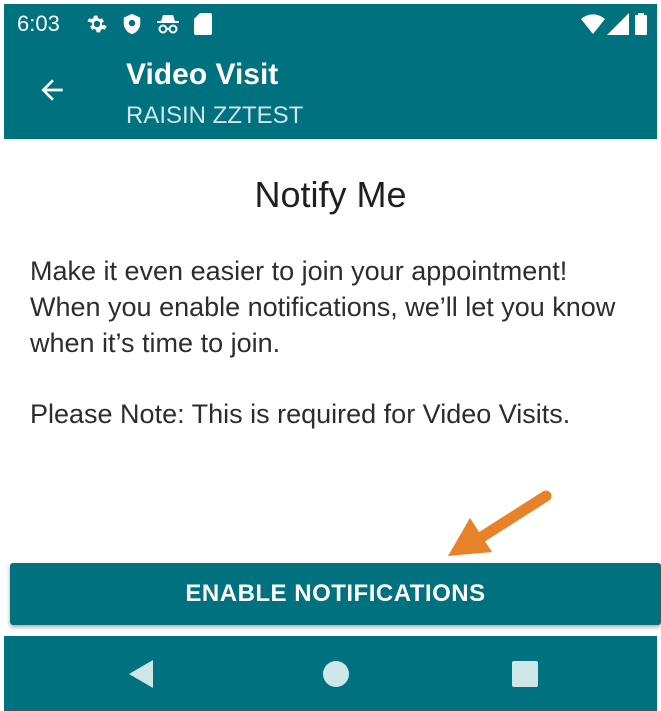 The width and height of the screenshot is (661, 711). What do you see at coordinates (330, 194) in the screenshot?
I see `page-title: Notify Me` at bounding box center [330, 194].